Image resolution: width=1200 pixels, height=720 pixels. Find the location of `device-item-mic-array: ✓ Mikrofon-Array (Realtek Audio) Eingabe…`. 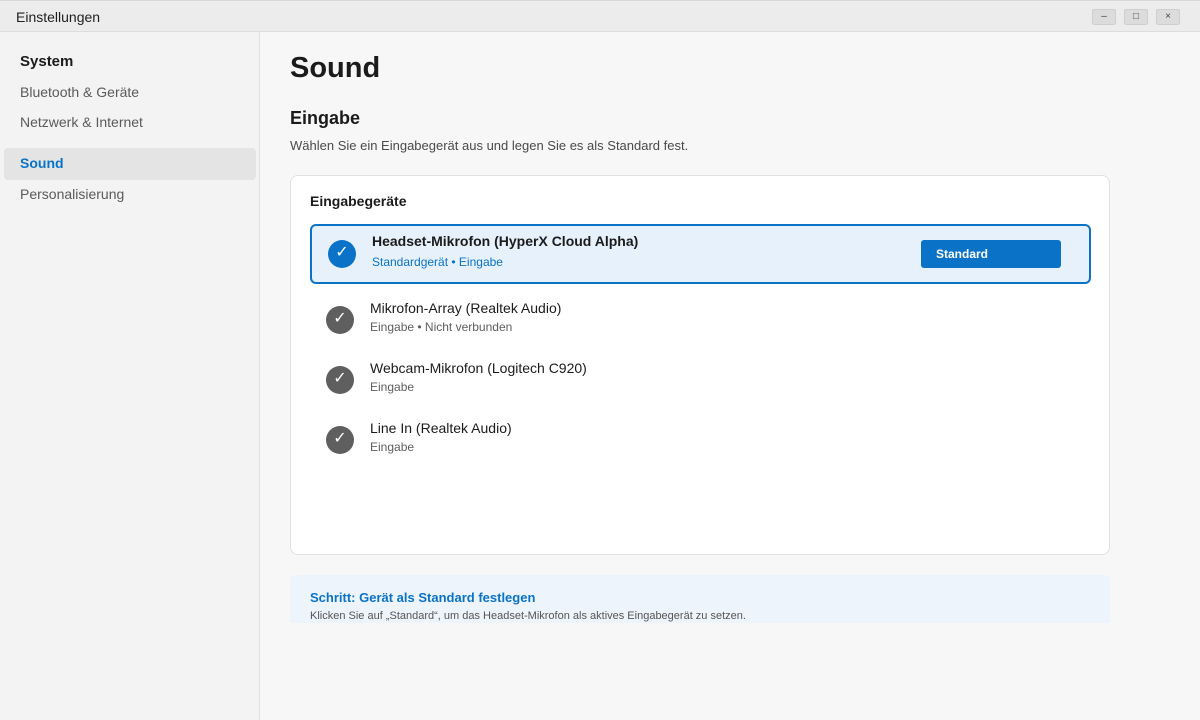

device-item-mic-array: ✓ Mikrofon-Array (Realtek Audio) Eingabe… is located at coordinates (700, 320).